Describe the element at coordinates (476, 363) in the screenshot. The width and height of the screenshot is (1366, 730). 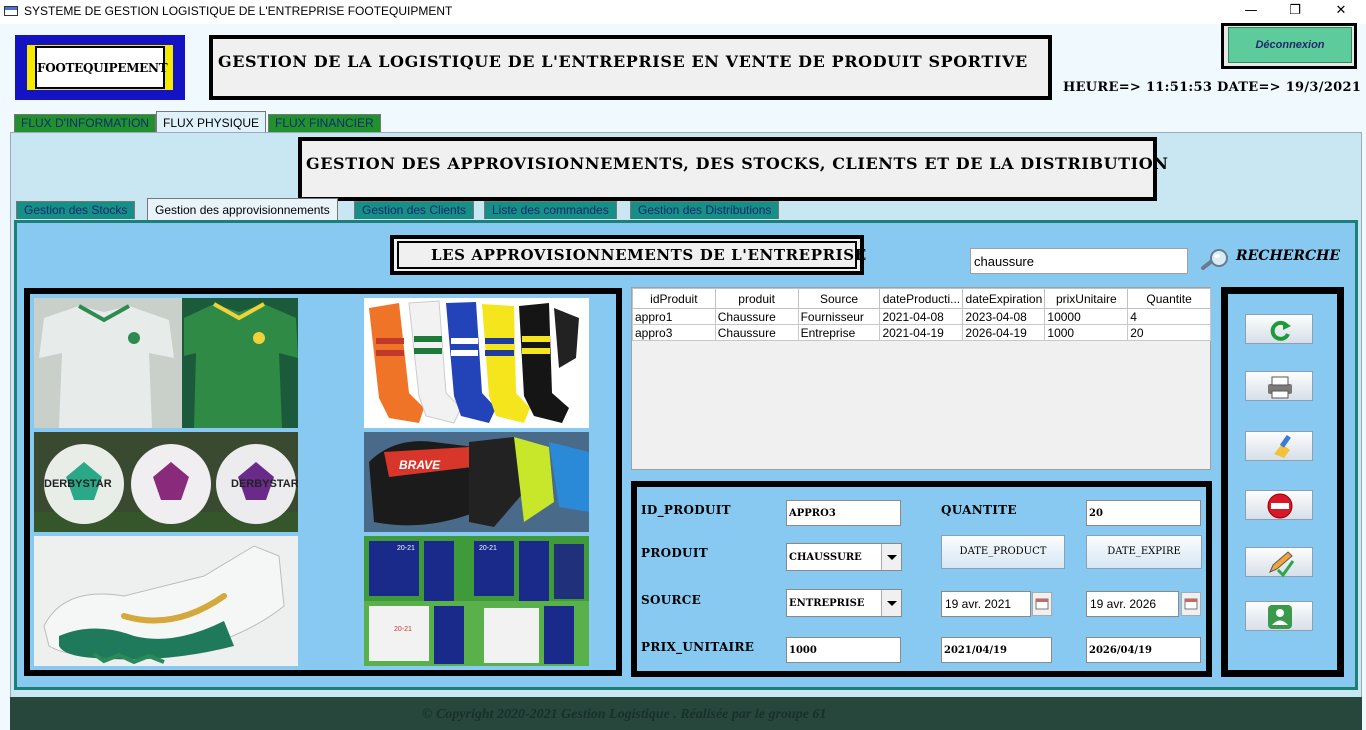
I see `socks-image` at that location.